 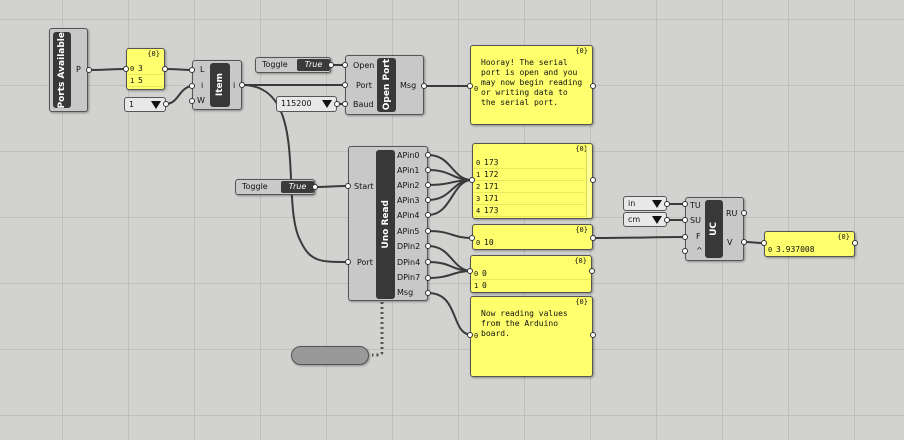 I want to click on output-ru-label: RU, so click(x=732, y=213).